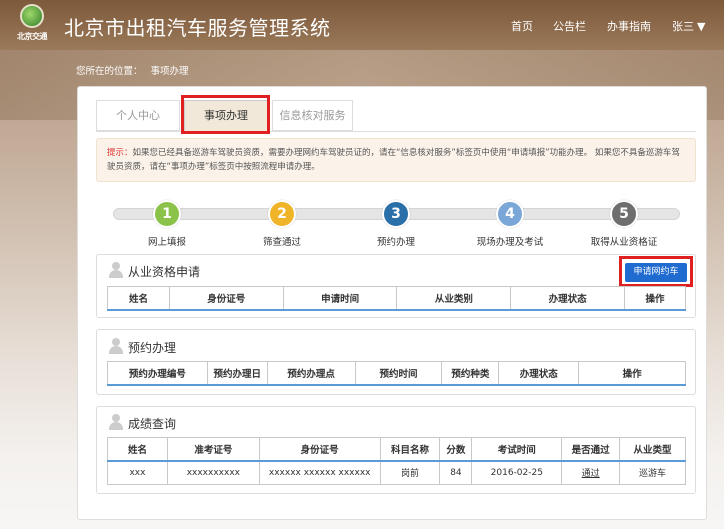  I want to click on top-nav: 首页 公告栏 办事指南 张三 ▼, so click(362, 26).